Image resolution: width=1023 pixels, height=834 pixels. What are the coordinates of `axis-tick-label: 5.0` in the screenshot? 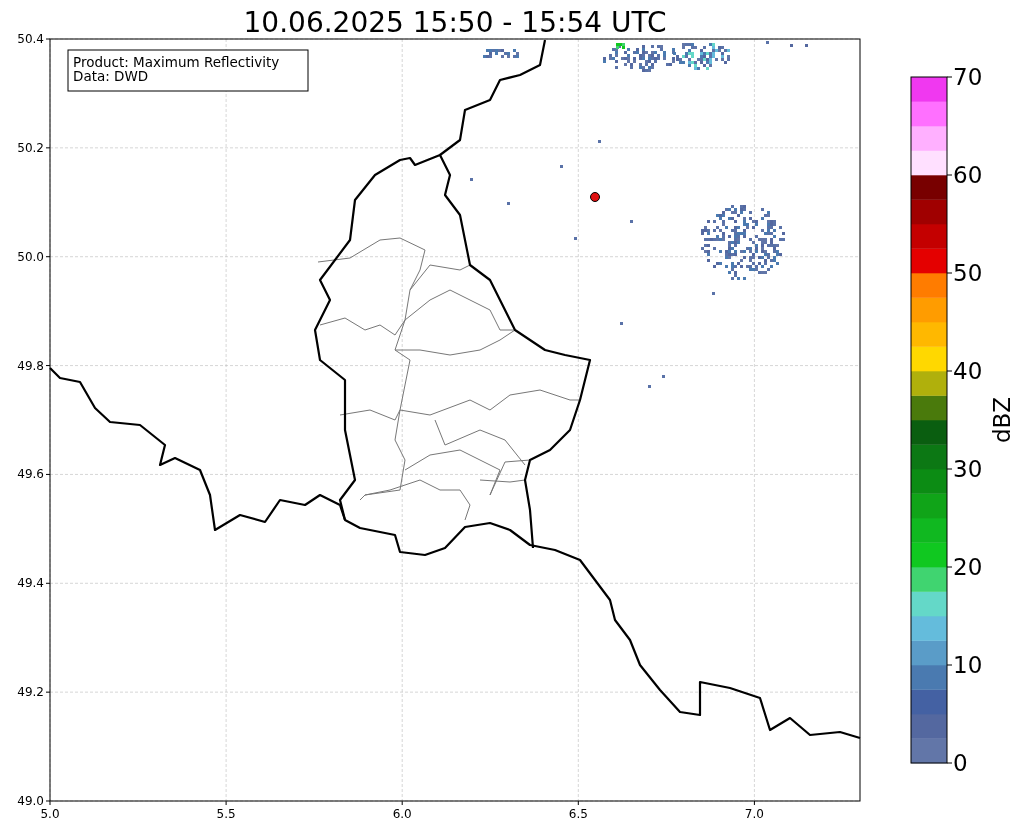 It's located at (50, 814).